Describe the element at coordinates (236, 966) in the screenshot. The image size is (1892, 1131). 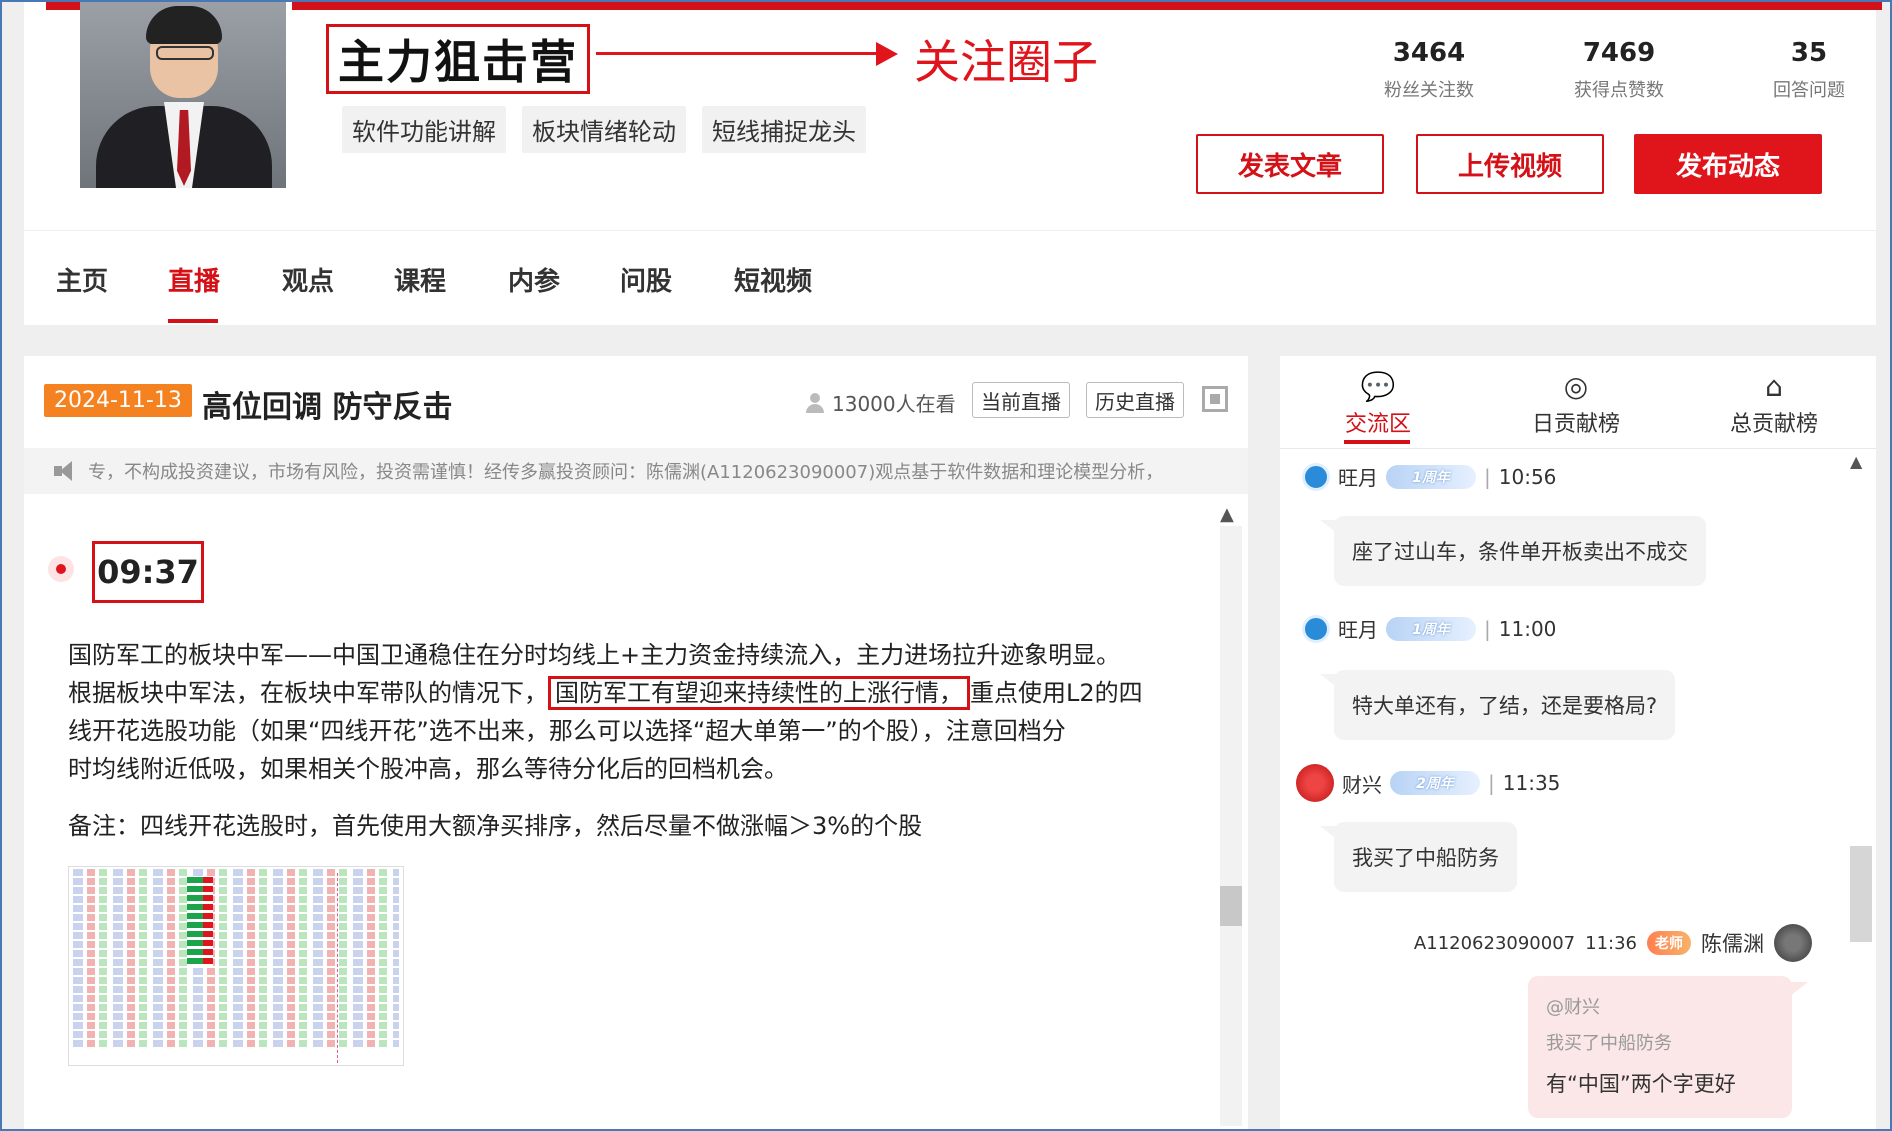
I see `stock-table-screenshot-image` at that location.